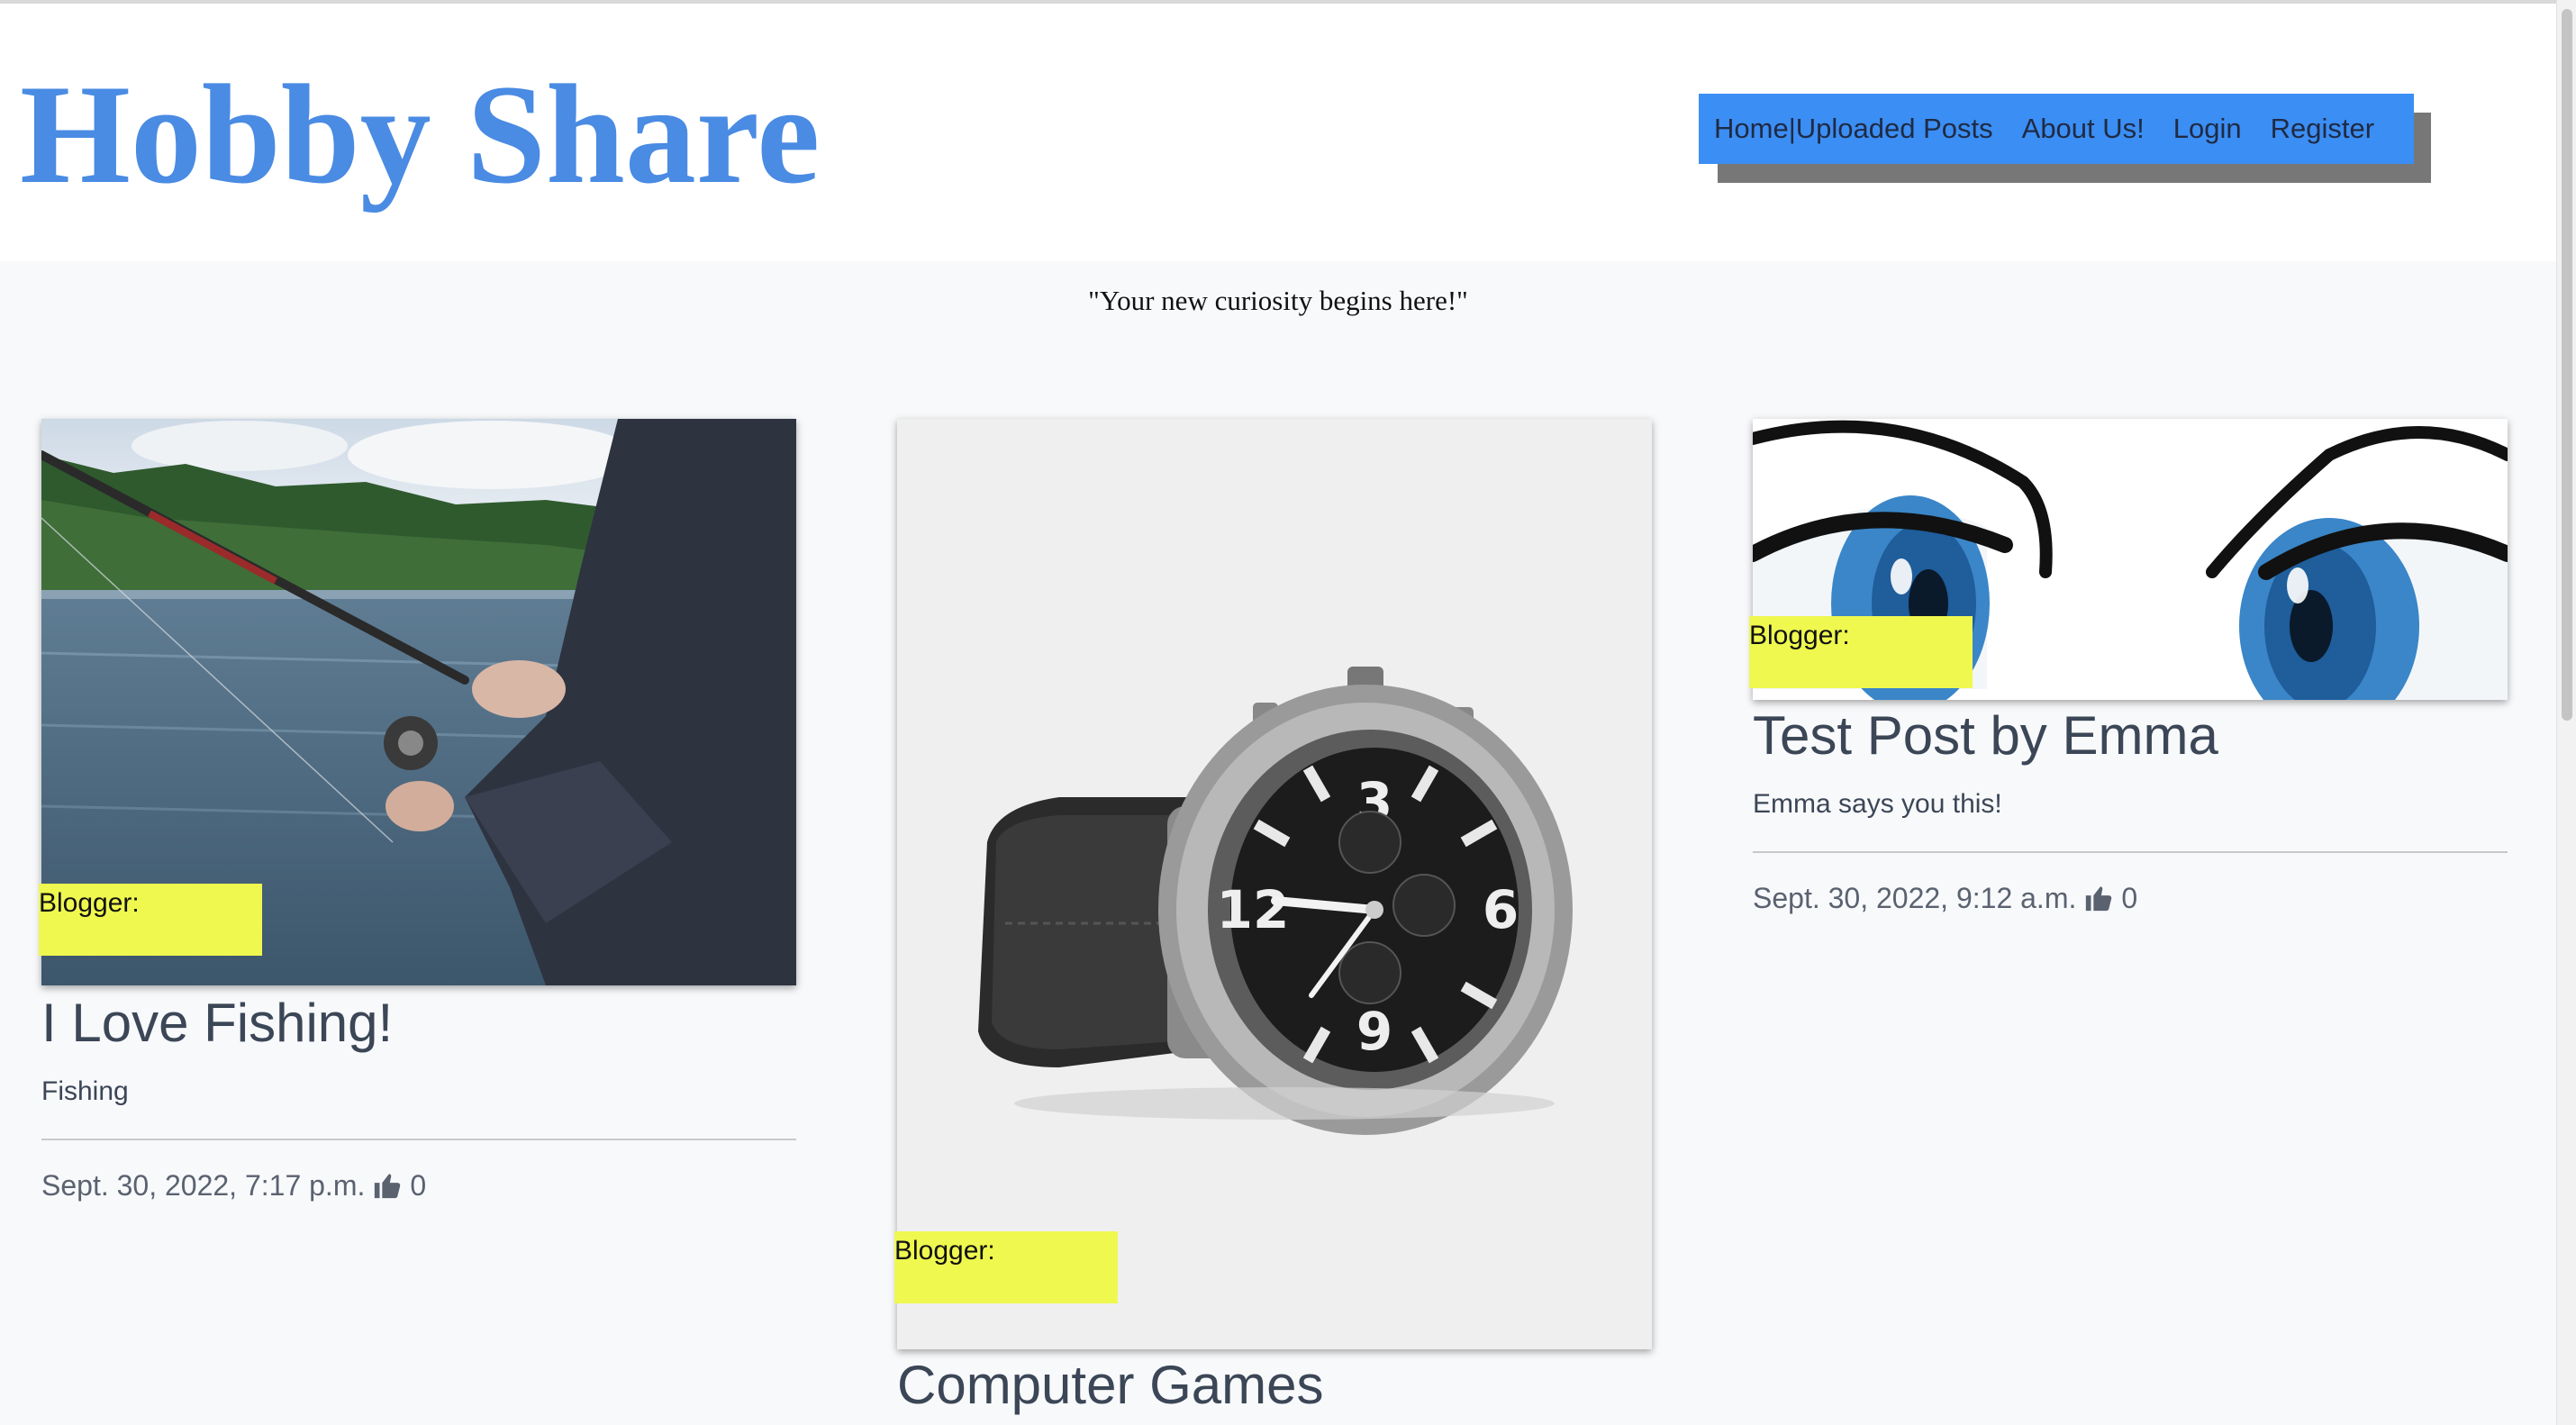 The height and width of the screenshot is (1425, 2576). I want to click on nav-login-link: Login, so click(2207, 129).